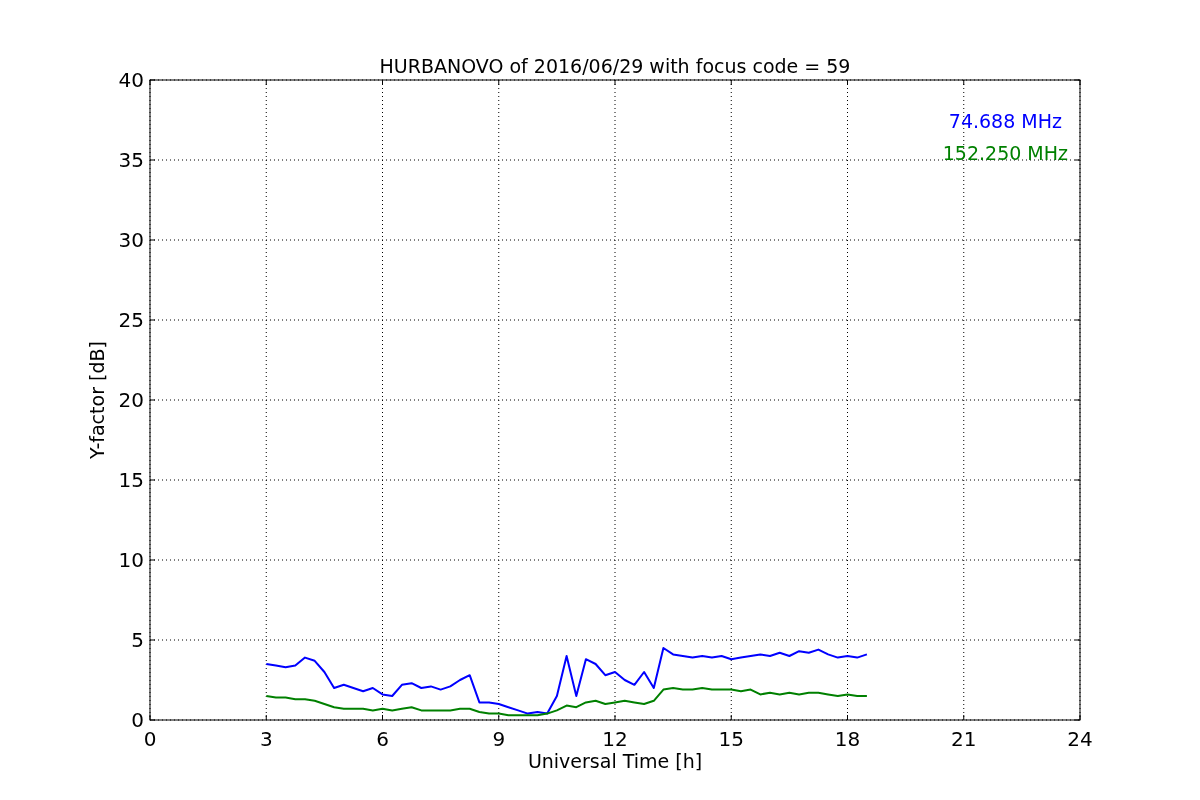  Describe the element at coordinates (131, 560) in the screenshot. I see `tick-label: 10` at that location.